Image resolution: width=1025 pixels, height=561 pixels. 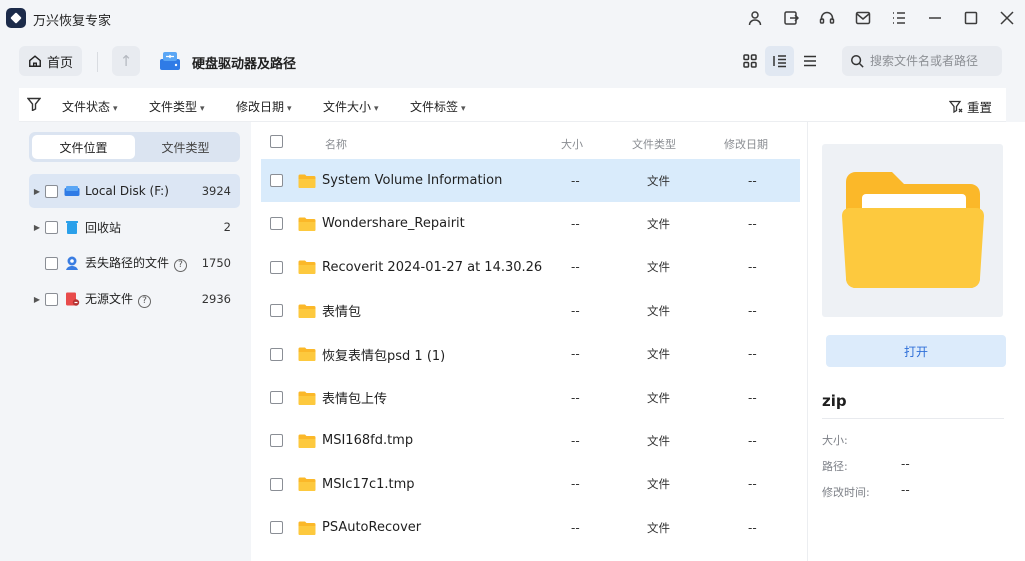 What do you see at coordinates (432, 267) in the screenshot?
I see `file-name: Recoverit 2024-01-27 at 14.30.26` at bounding box center [432, 267].